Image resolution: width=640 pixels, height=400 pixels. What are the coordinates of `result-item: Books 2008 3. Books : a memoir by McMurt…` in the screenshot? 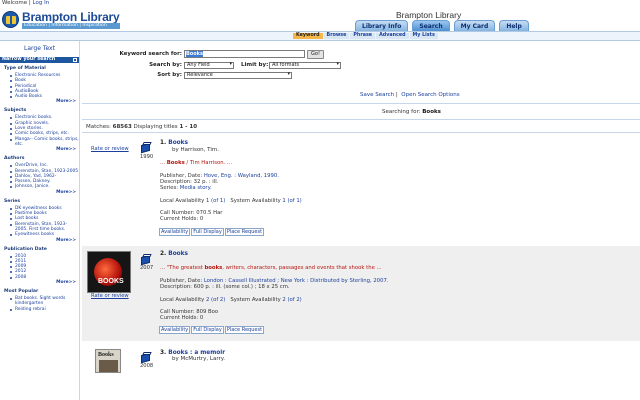 It's located at (361, 371).